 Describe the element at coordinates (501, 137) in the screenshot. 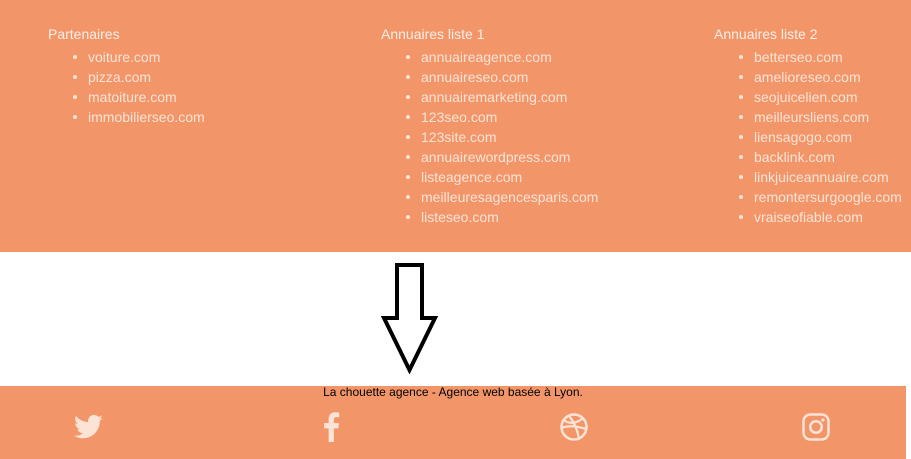

I see `list-link: 123site.com` at that location.